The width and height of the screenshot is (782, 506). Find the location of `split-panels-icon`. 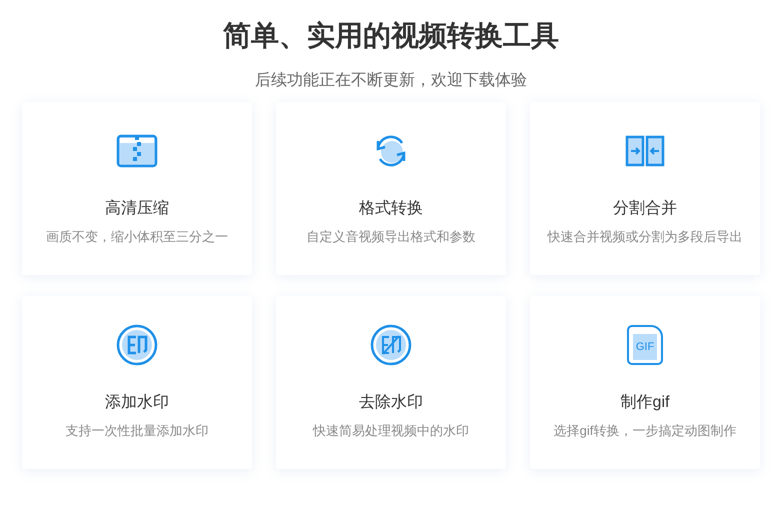

split-panels-icon is located at coordinates (645, 151).